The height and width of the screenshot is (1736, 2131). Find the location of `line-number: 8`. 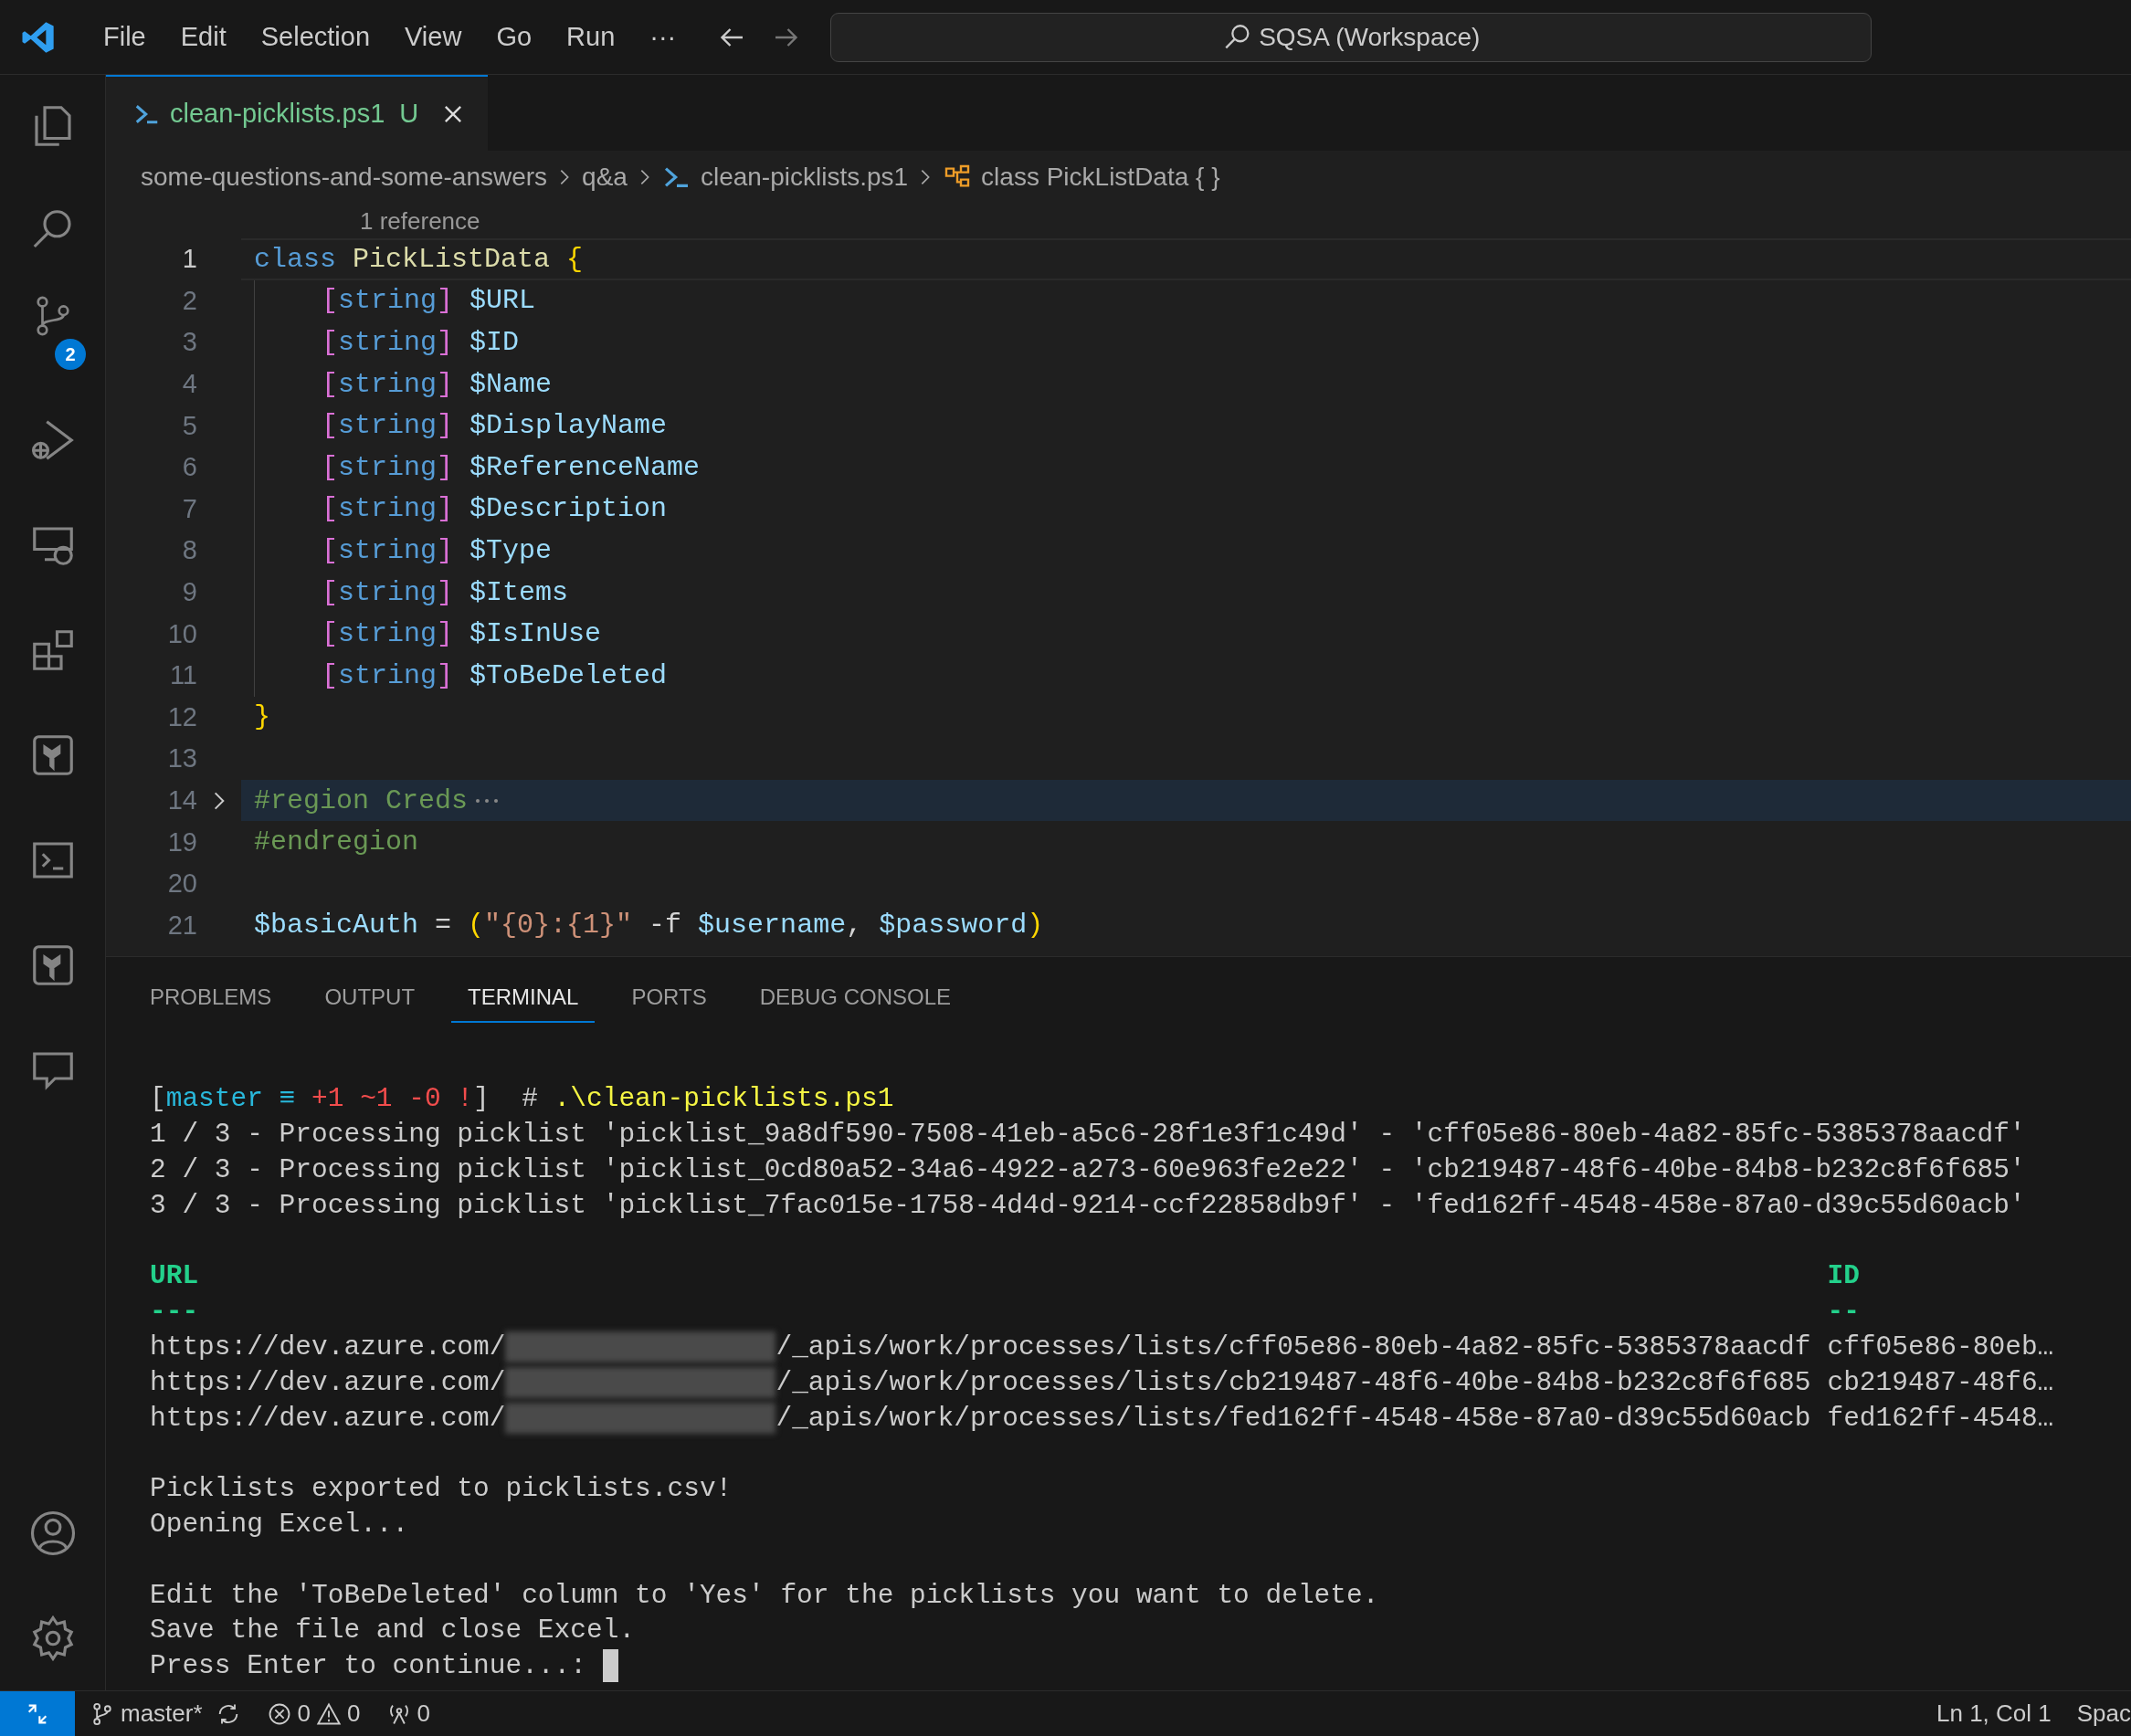

line-number: 8 is located at coordinates (189, 550).